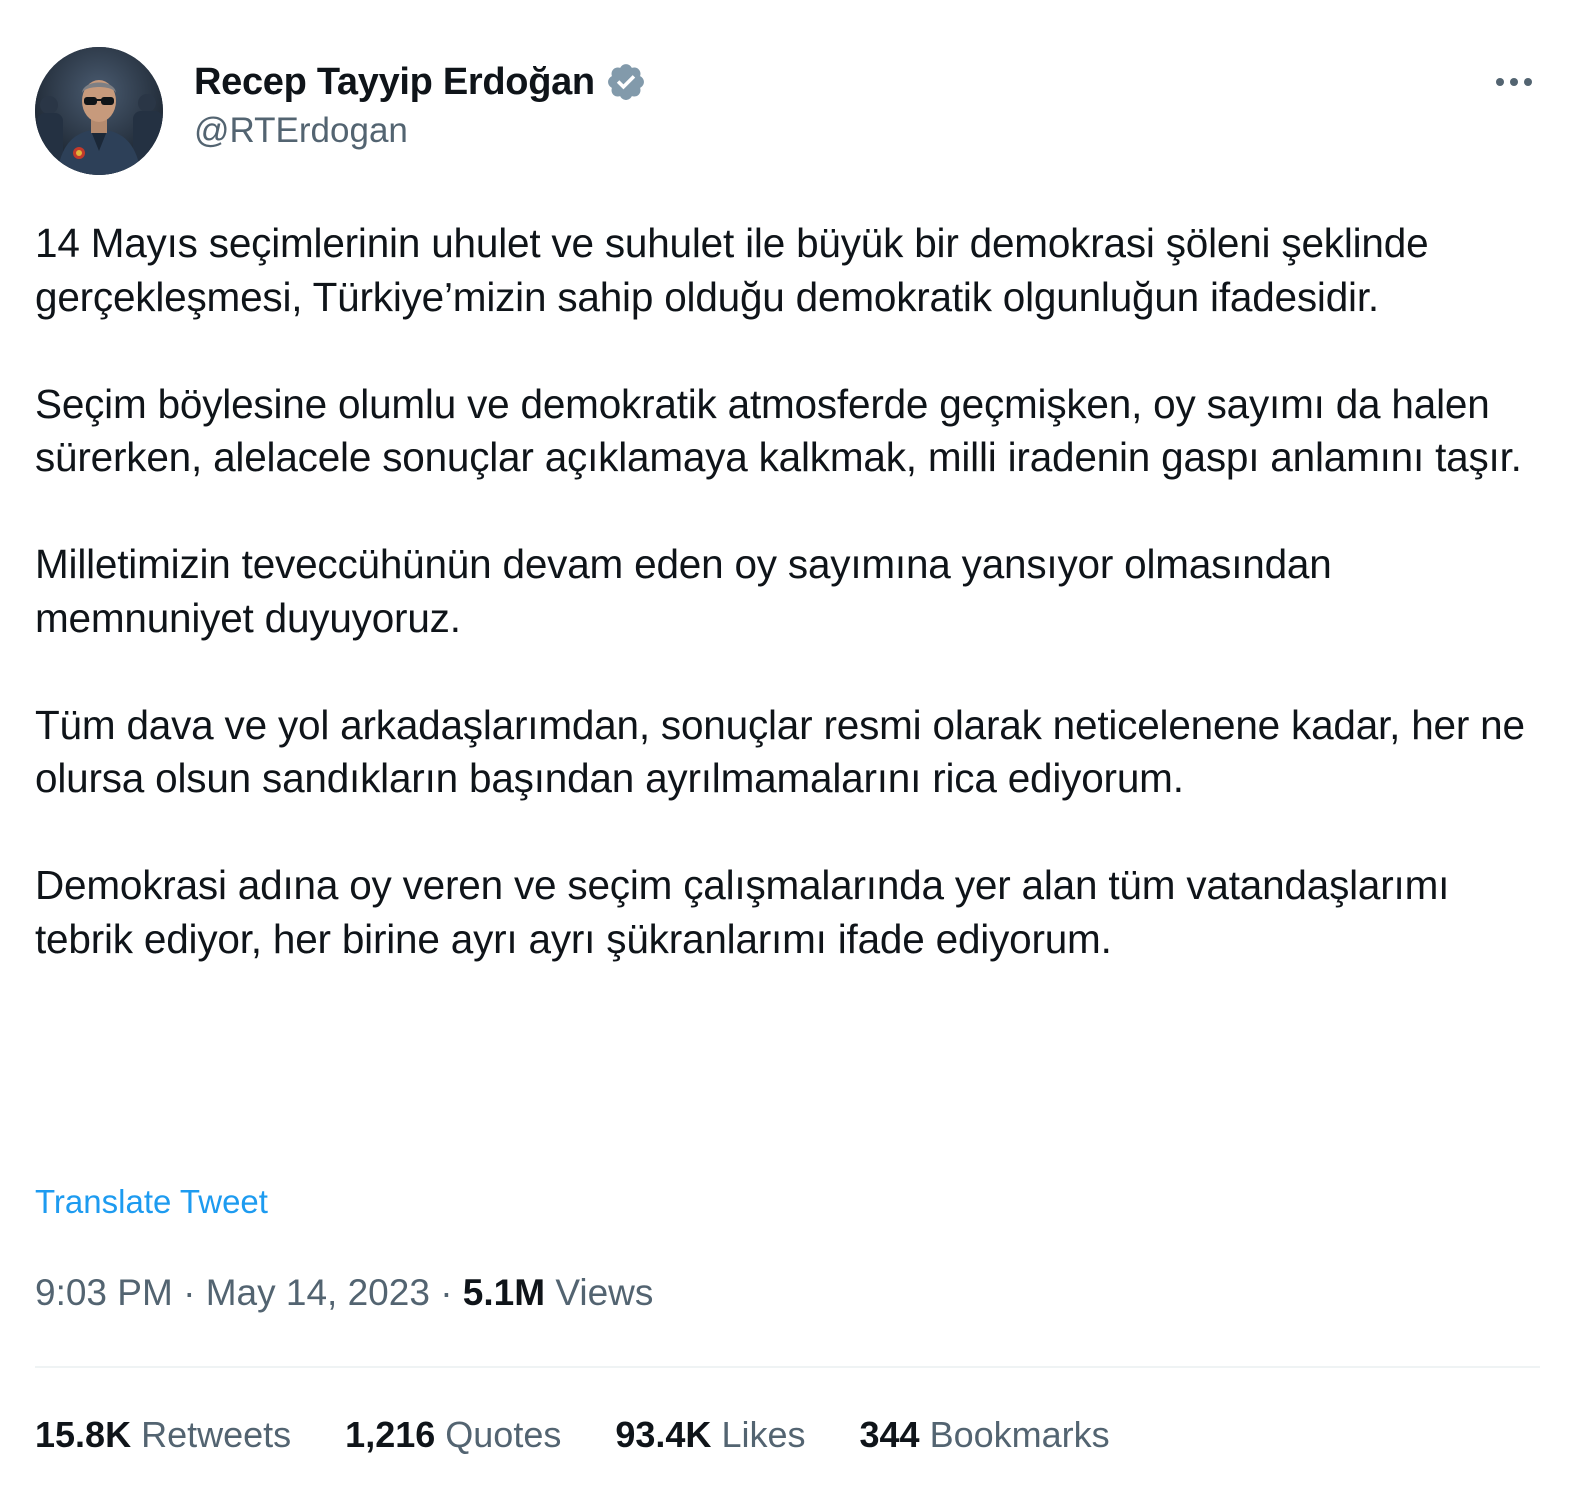  I want to click on bookmarks-label: Bookmarks, so click(1019, 1434).